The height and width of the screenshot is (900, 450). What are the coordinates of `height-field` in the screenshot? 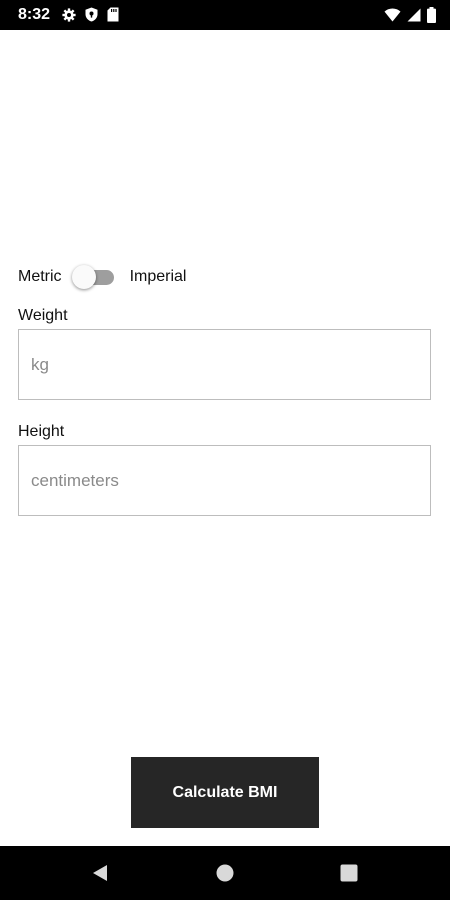 It's located at (224, 480).